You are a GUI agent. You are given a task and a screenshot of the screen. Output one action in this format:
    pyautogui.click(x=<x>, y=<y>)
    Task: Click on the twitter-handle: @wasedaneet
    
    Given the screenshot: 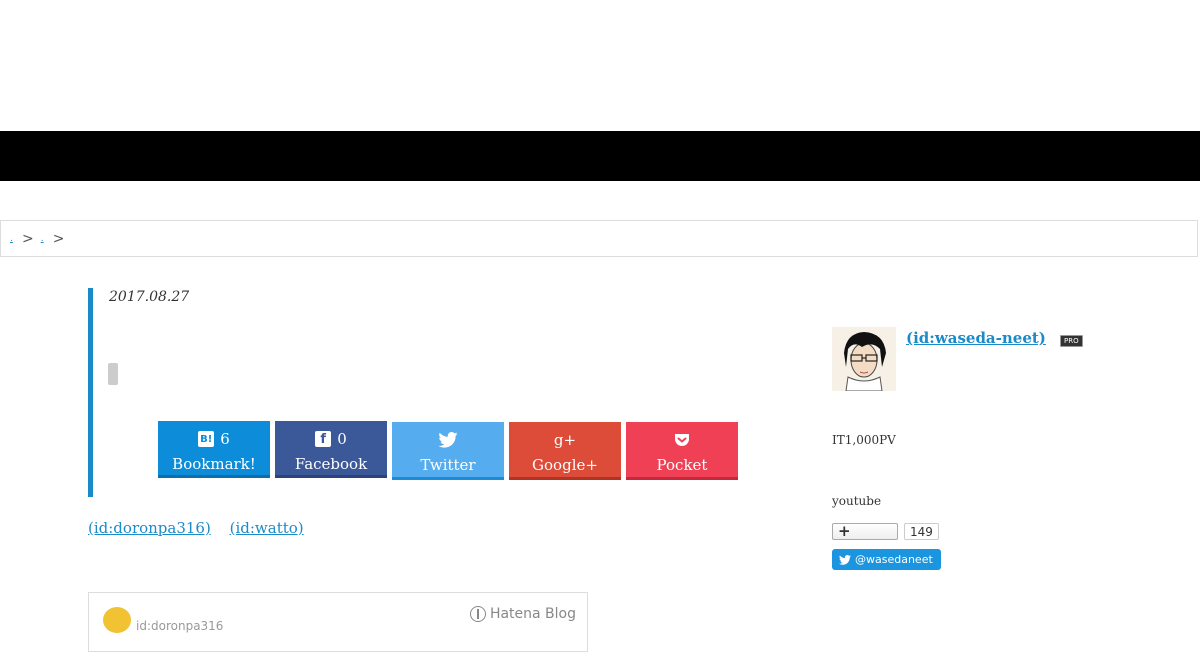 What is the action you would take?
    pyautogui.click(x=894, y=559)
    